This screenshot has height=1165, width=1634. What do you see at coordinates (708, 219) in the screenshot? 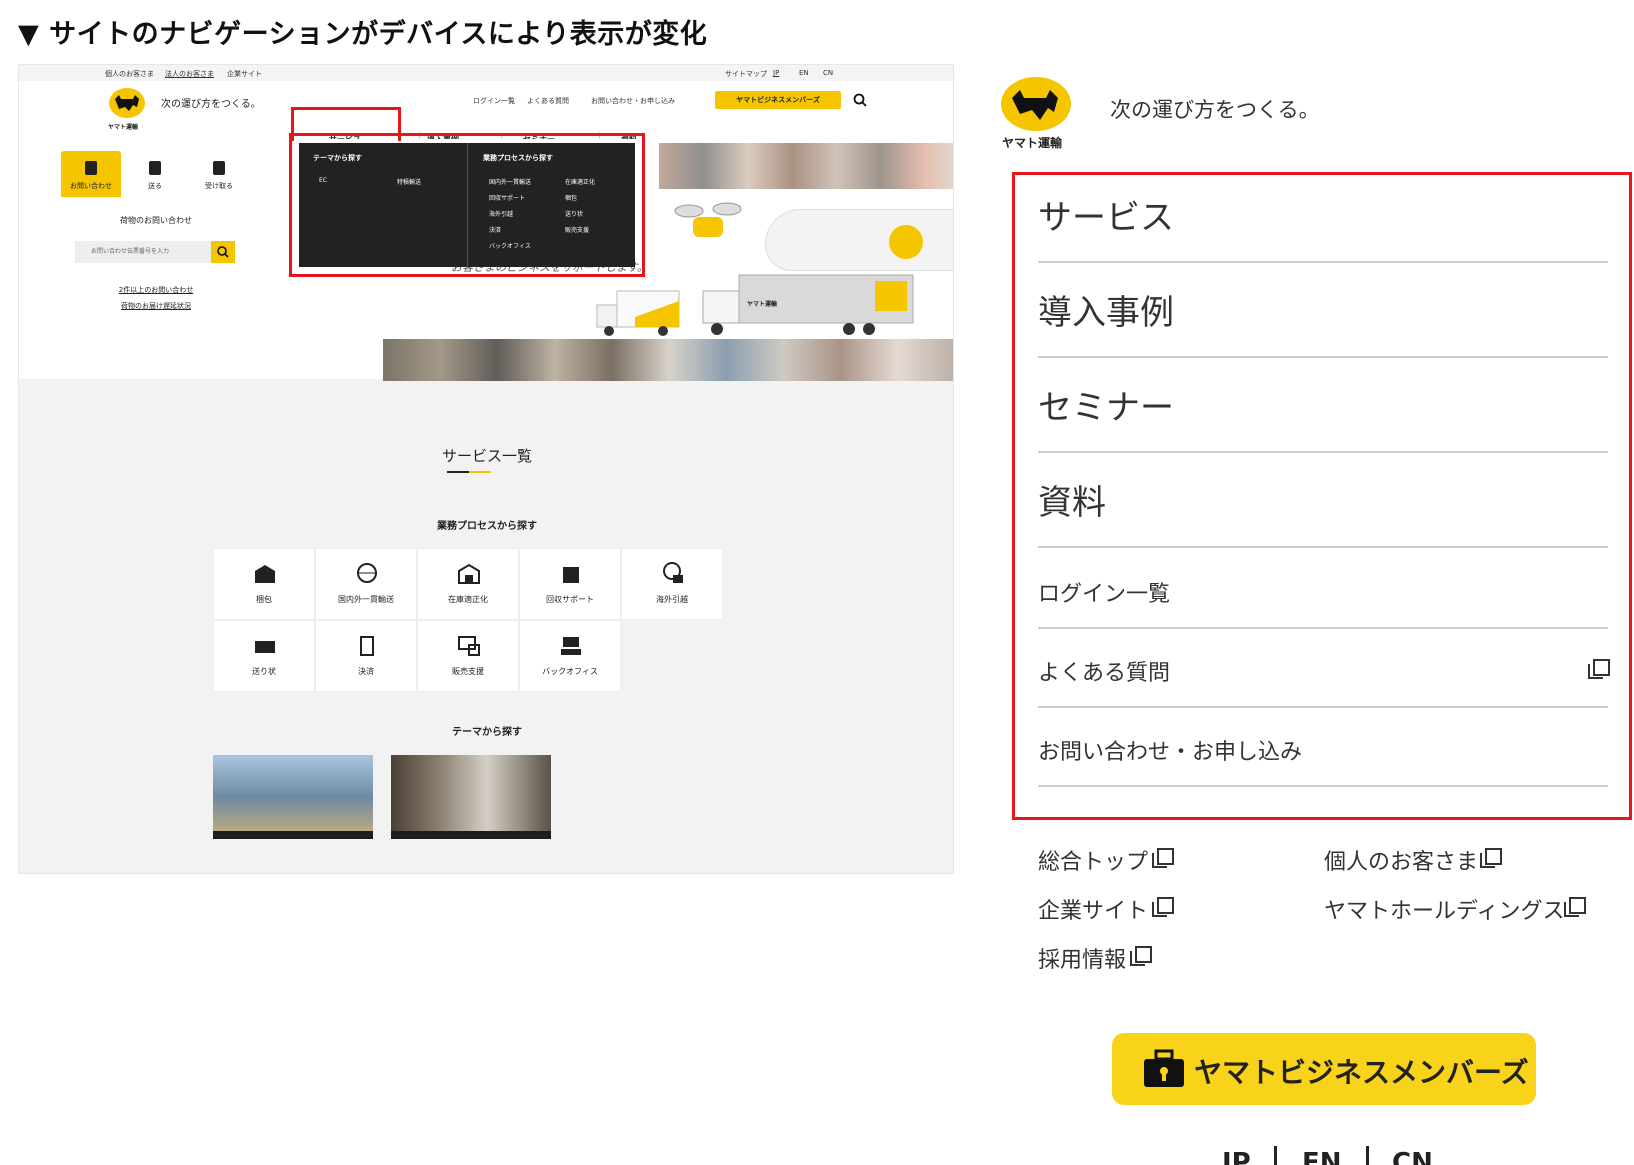
I see `drone-image` at bounding box center [708, 219].